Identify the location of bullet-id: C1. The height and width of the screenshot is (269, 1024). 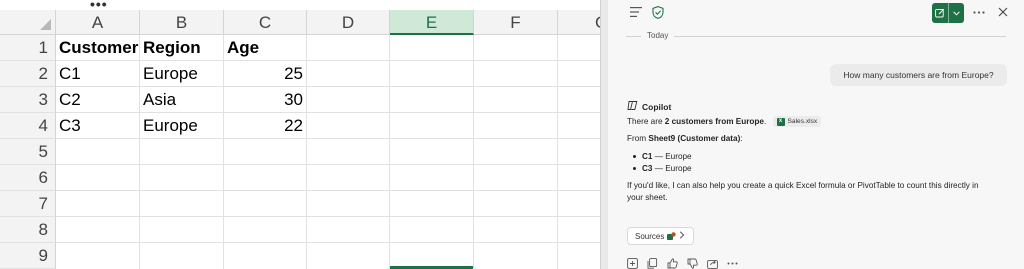
(647, 156).